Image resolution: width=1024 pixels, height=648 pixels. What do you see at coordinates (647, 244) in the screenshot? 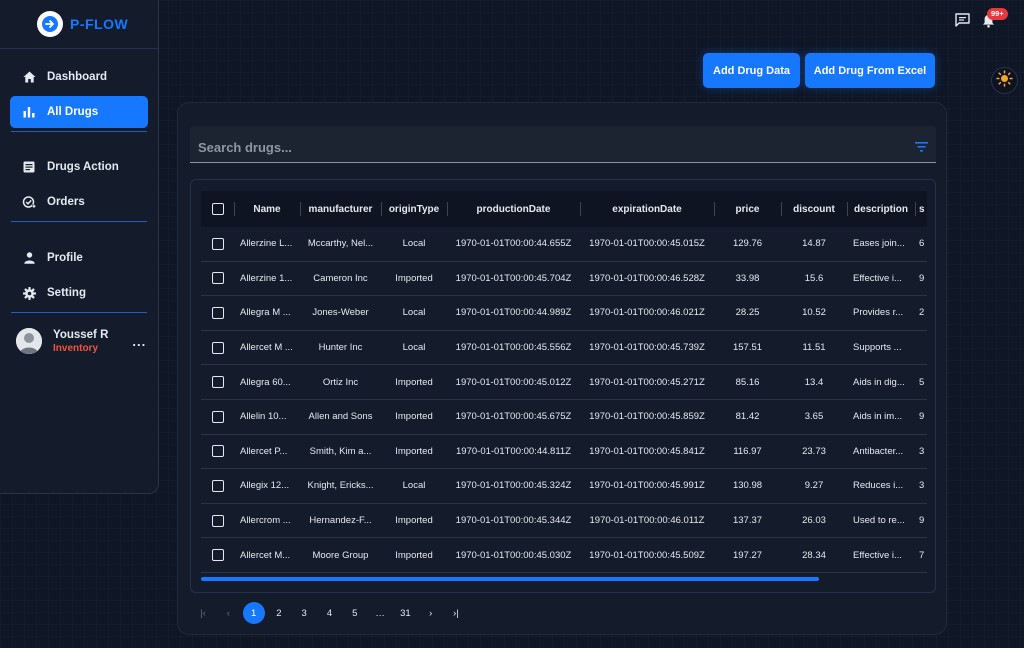
I see `table-cell: 1970-01-01T00:00:45.015Z` at bounding box center [647, 244].